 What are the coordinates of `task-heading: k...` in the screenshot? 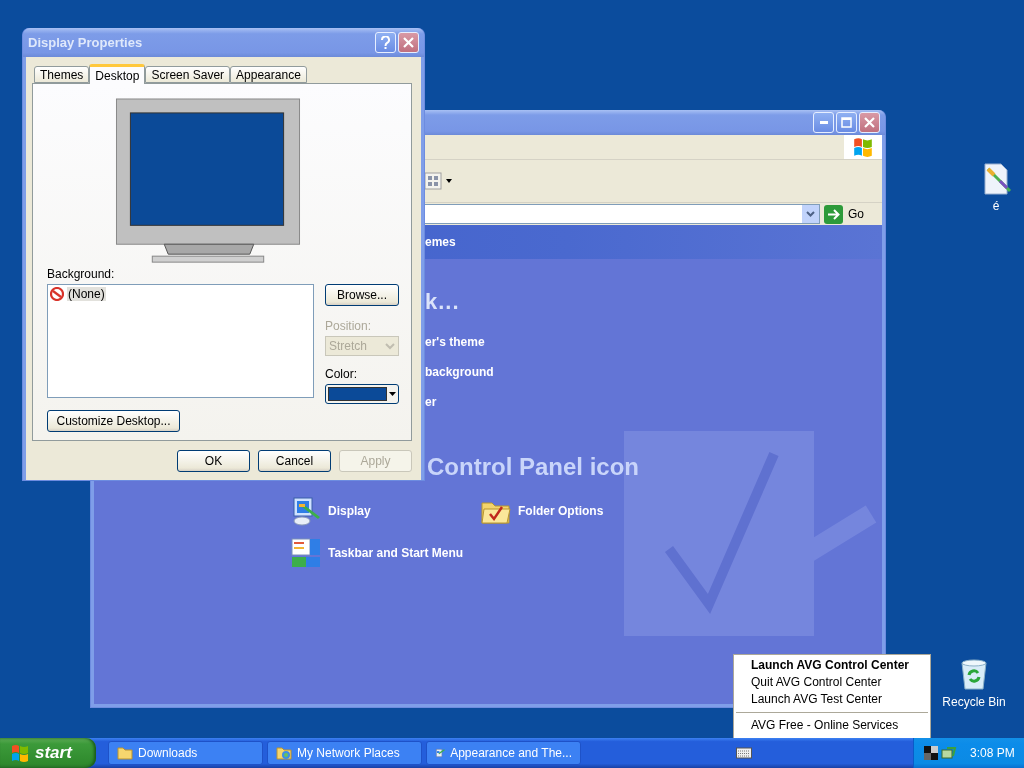 It's located at (442, 302).